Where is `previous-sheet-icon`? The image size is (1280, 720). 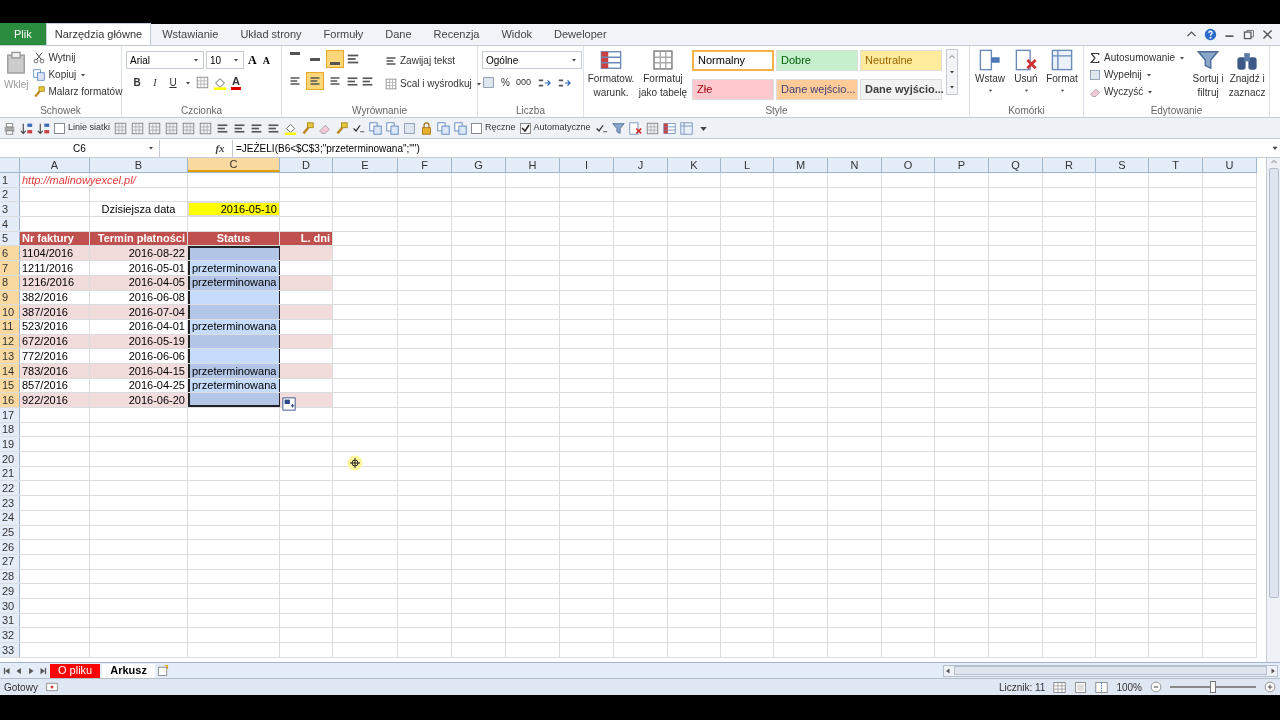
previous-sheet-icon is located at coordinates (19, 670).